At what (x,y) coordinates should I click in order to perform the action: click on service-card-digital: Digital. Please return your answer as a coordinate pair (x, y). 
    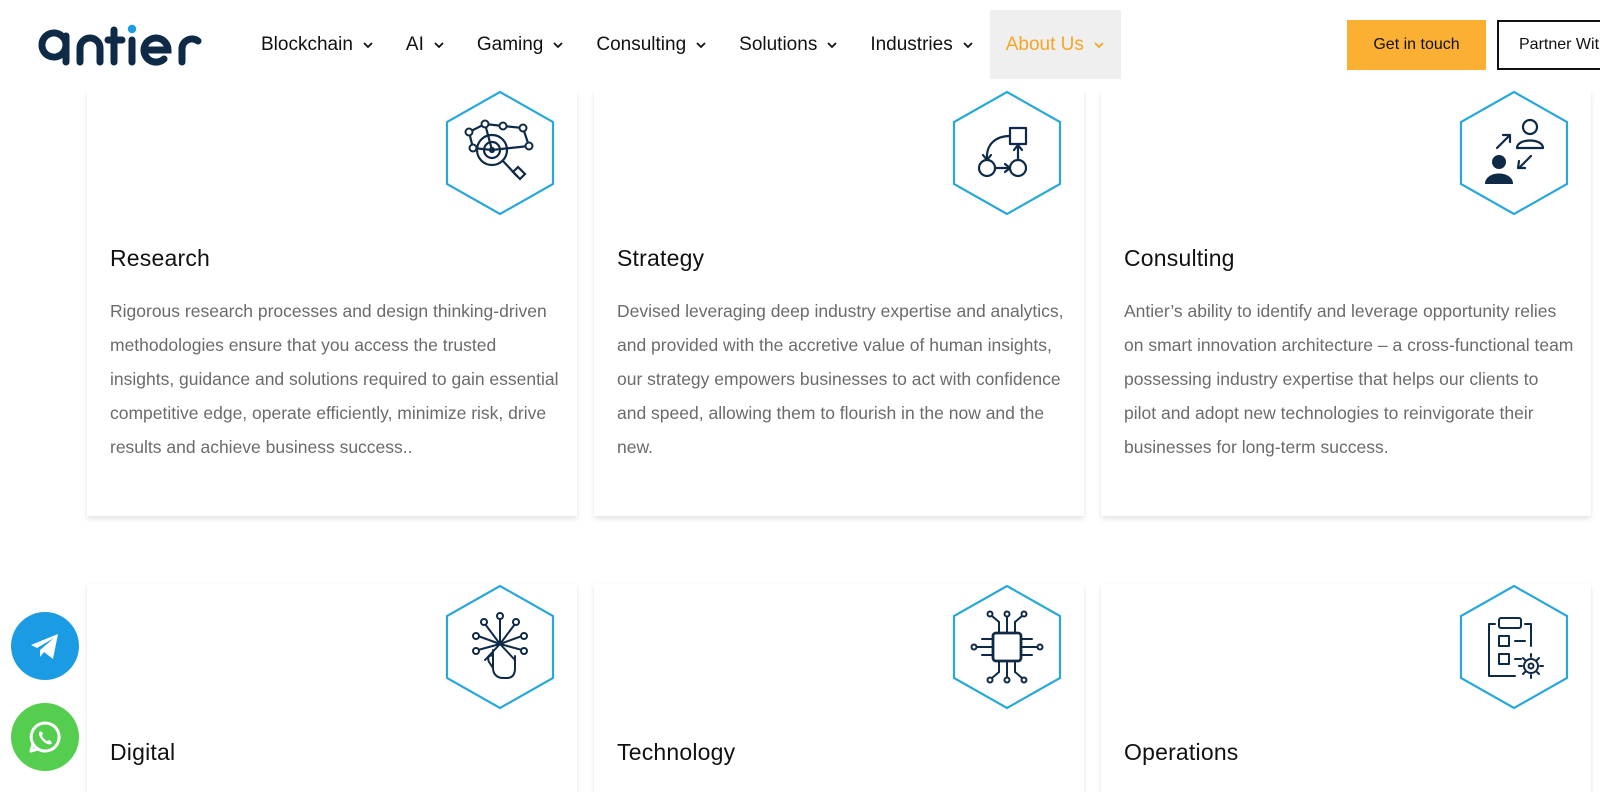
    Looking at the image, I should click on (332, 688).